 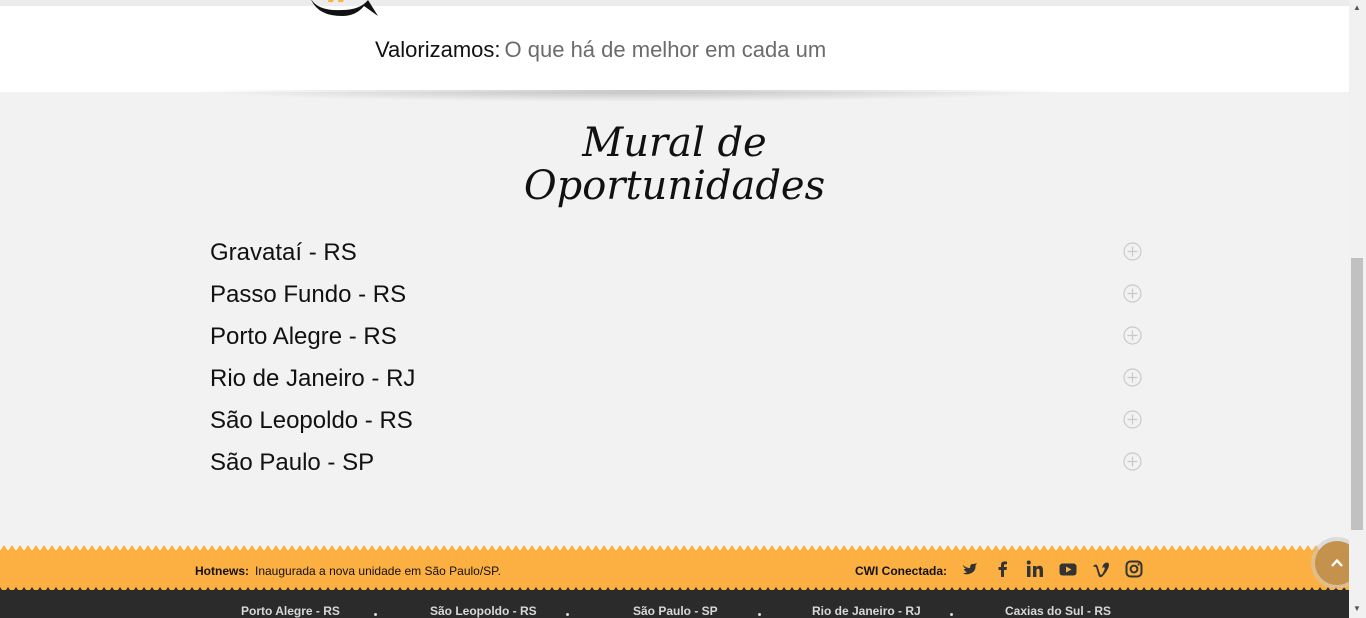 What do you see at coordinates (901, 571) in the screenshot?
I see `connected-label: CWI Conectada:` at bounding box center [901, 571].